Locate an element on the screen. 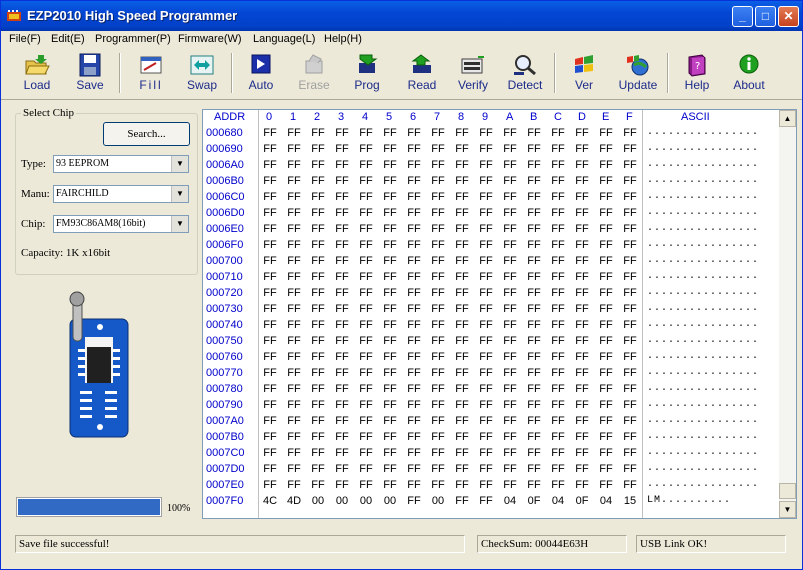 The image size is (803, 570). detect-button: Detect is located at coordinates (525, 74).